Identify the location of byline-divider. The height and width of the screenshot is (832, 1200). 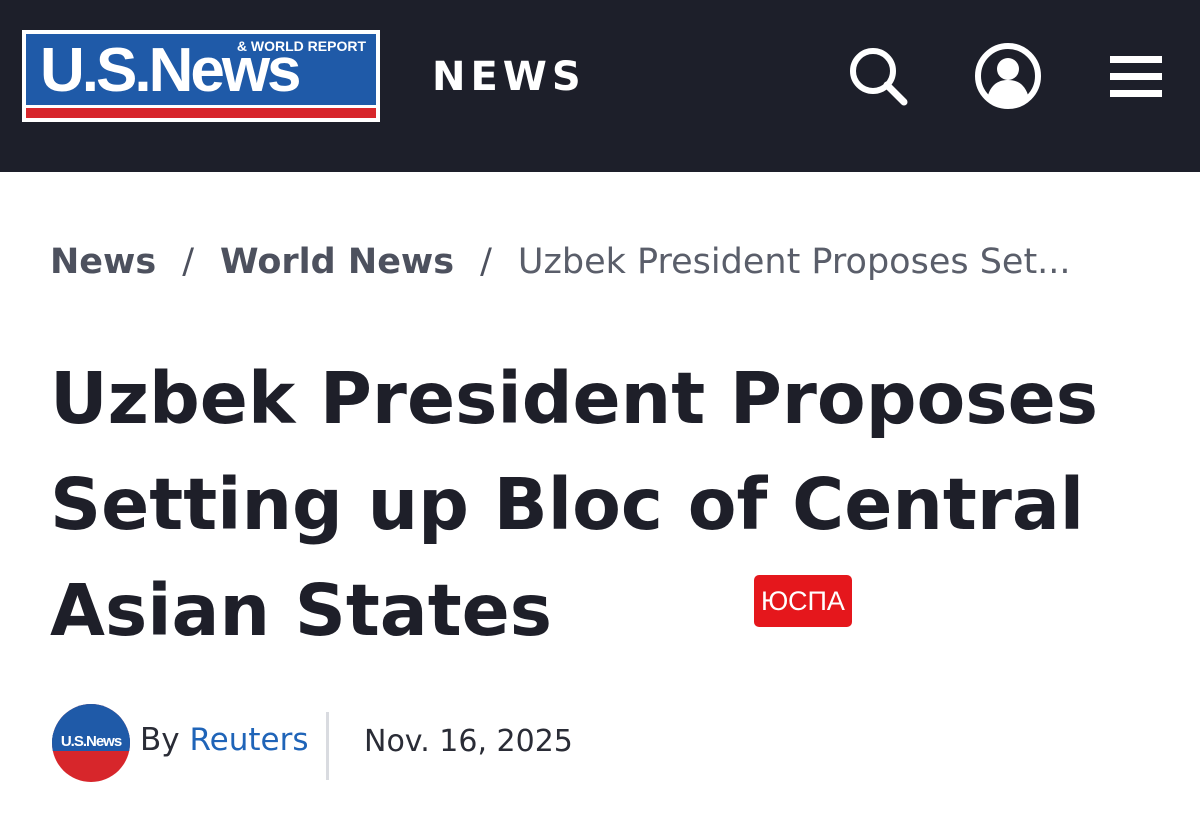
(327, 746).